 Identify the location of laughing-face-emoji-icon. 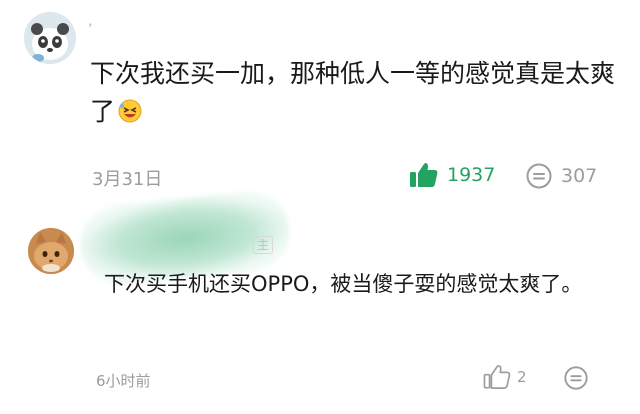
(130, 110).